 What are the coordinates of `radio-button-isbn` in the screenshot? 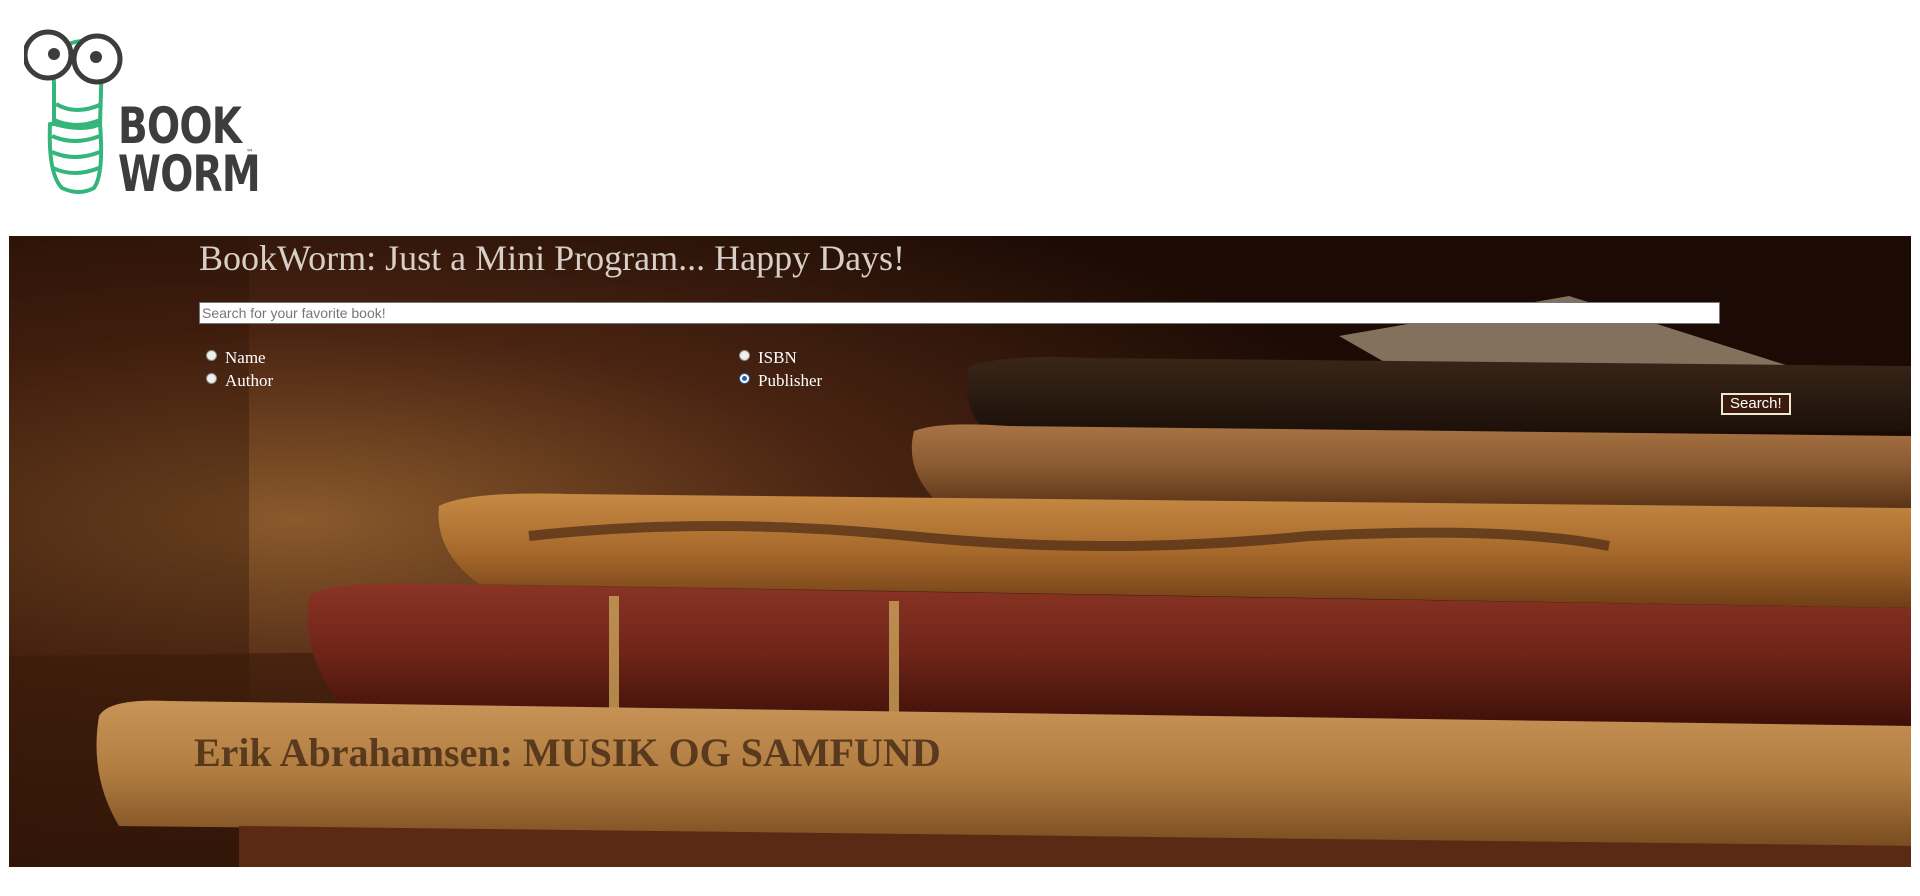 It's located at (744, 355).